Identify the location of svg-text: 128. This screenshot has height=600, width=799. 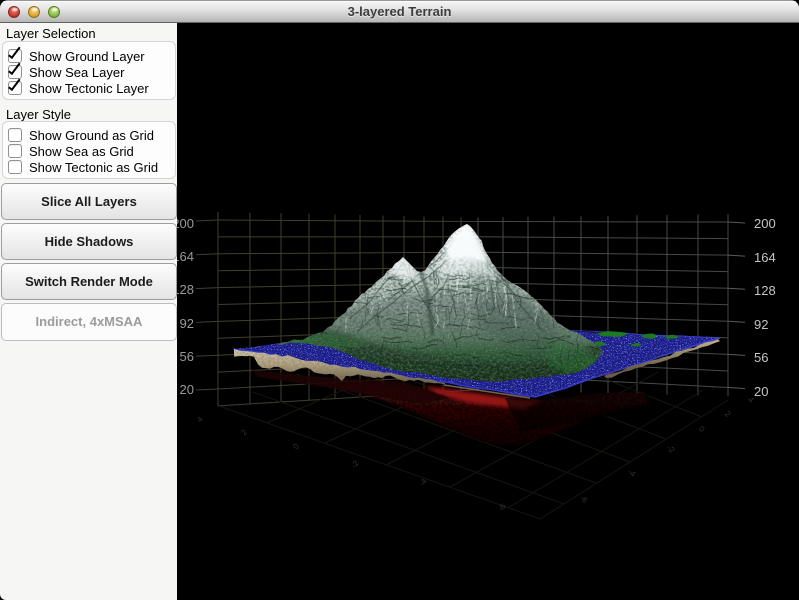
(765, 290).